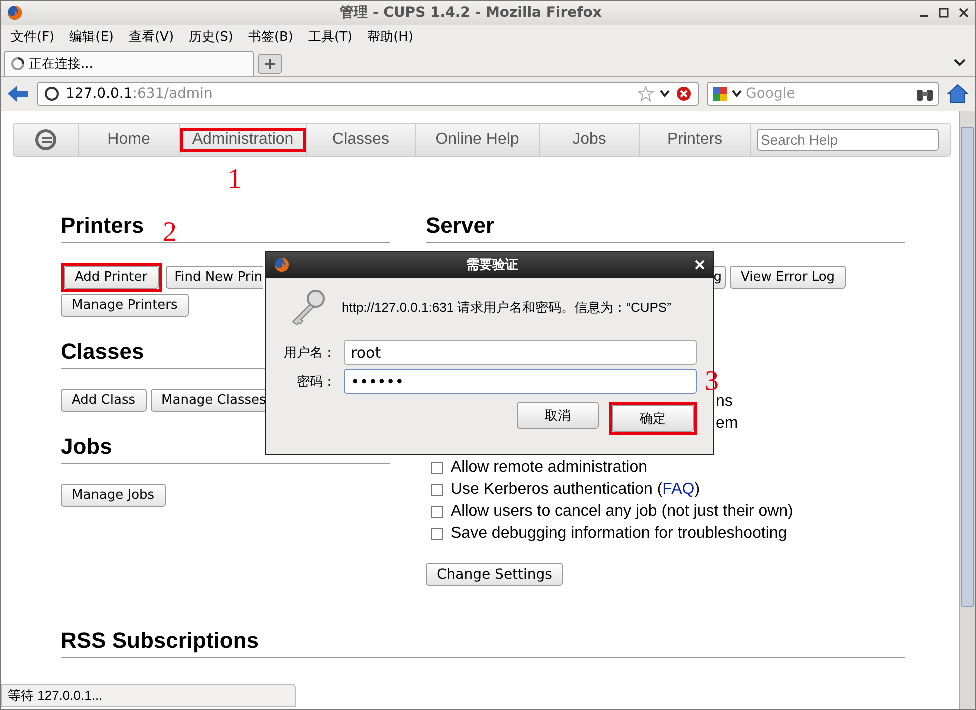 The height and width of the screenshot is (710, 976). I want to click on plus-icon, so click(270, 64).